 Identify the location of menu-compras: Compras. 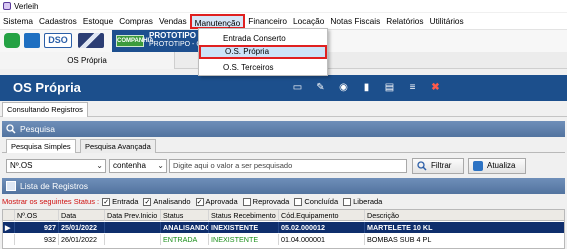
(136, 21).